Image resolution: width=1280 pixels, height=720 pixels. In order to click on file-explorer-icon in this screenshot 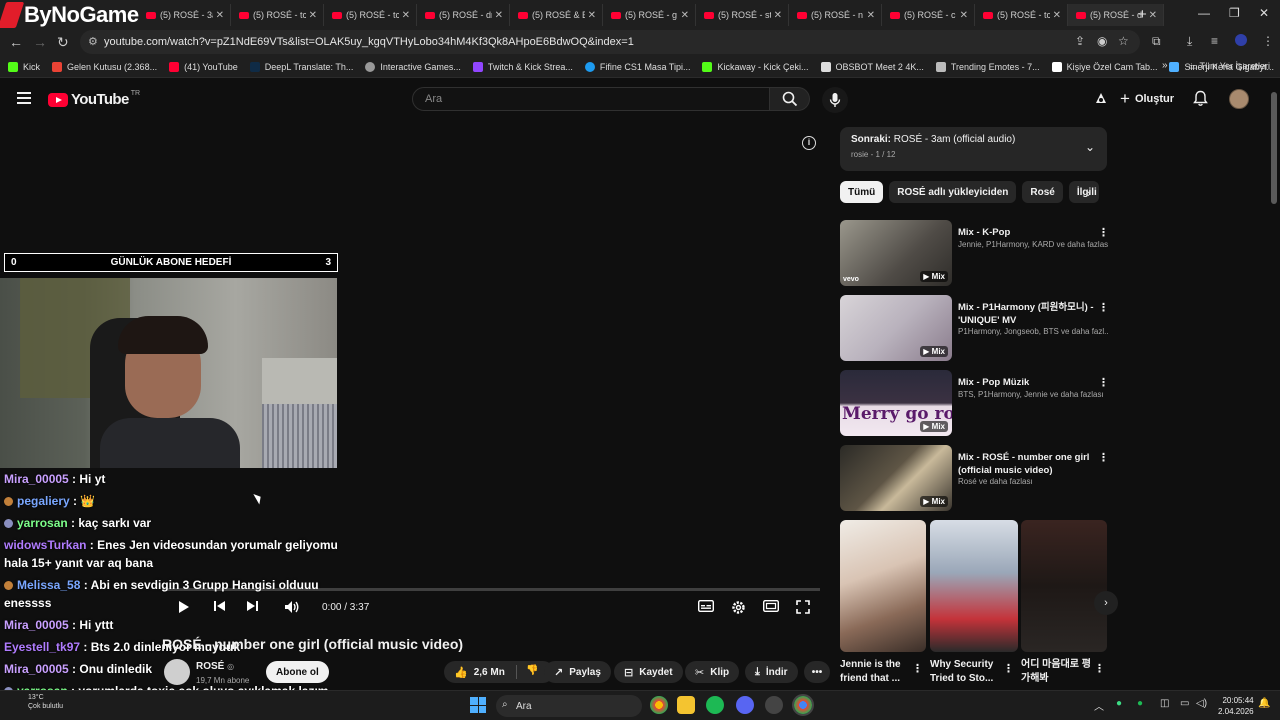, I will do `click(686, 705)`.